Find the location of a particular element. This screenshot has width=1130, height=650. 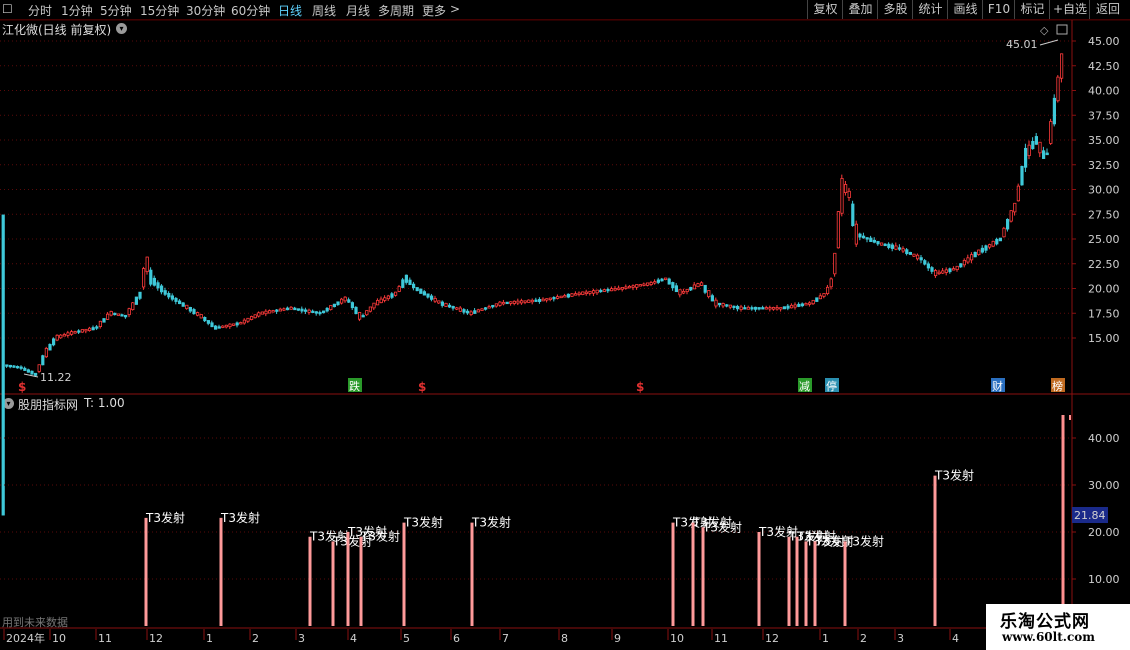

add-watchlist-button: +自选 is located at coordinates (1069, 9).